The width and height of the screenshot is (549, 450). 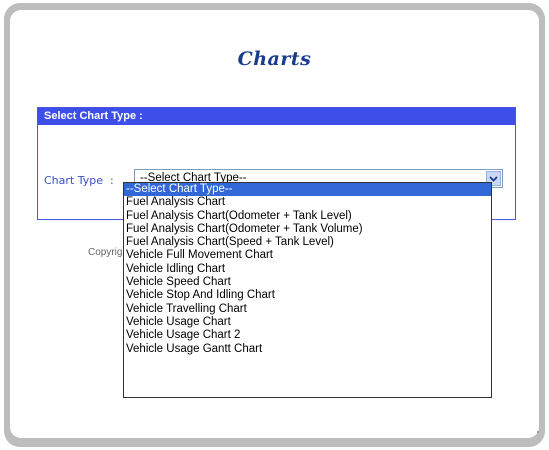 I want to click on dropdown-option: Vehicle Usage Gantt Chart, so click(x=307, y=349).